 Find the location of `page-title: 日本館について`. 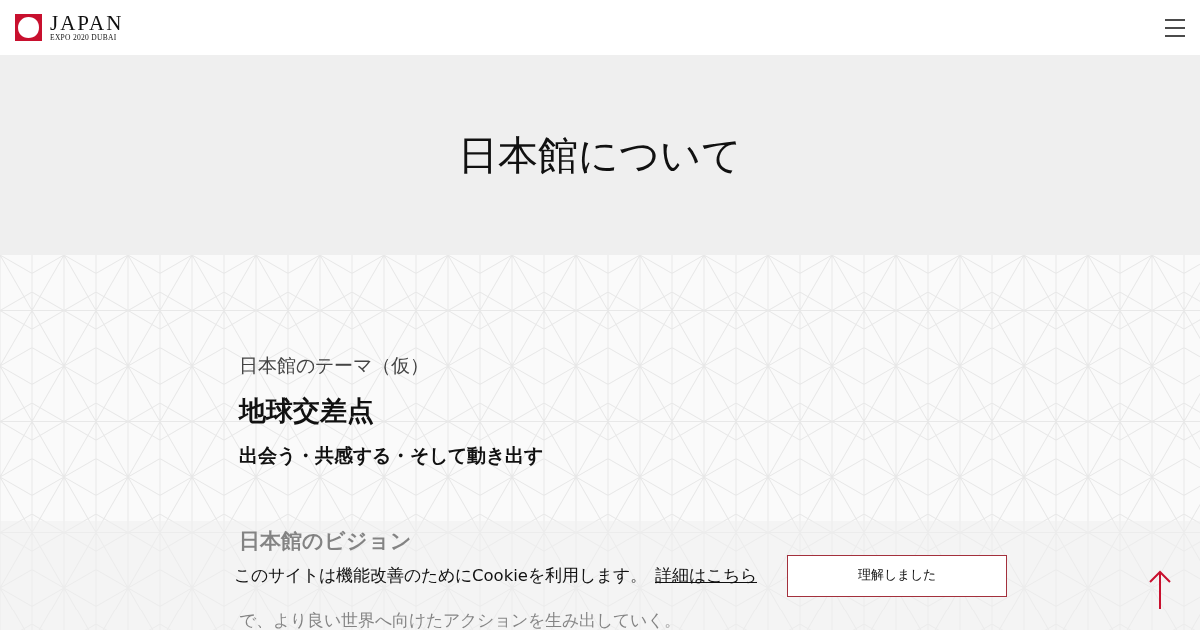

page-title: 日本館について is located at coordinates (600, 155).